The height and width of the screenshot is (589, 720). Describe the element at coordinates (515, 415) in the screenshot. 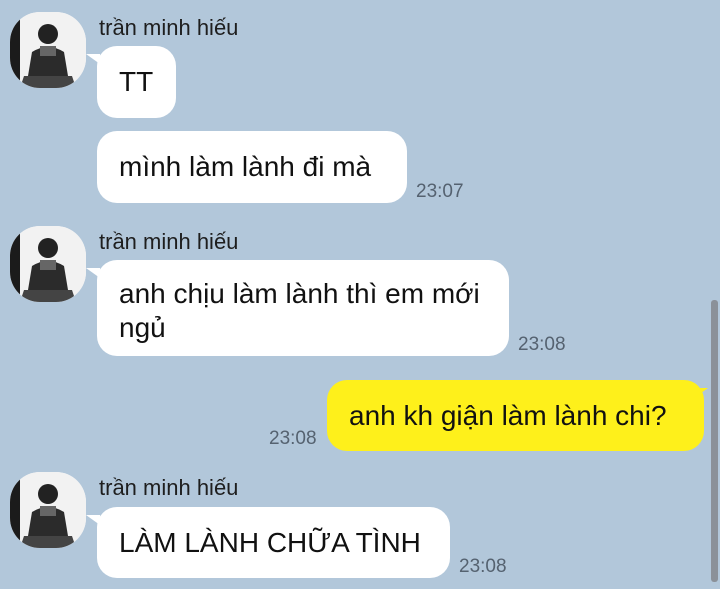

I see `my-message-bubble: anh kh giận làm lành chi?` at that location.